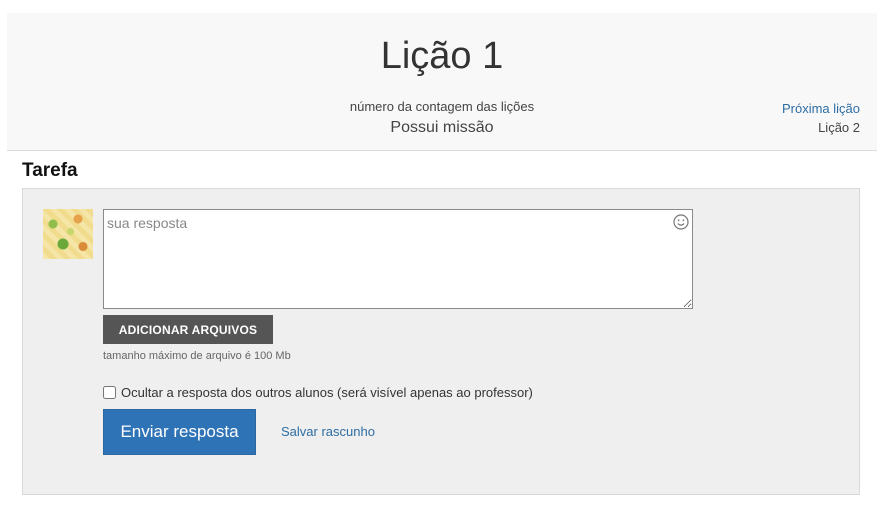 The height and width of the screenshot is (514, 892). Describe the element at coordinates (68, 234) in the screenshot. I see `avatar` at that location.